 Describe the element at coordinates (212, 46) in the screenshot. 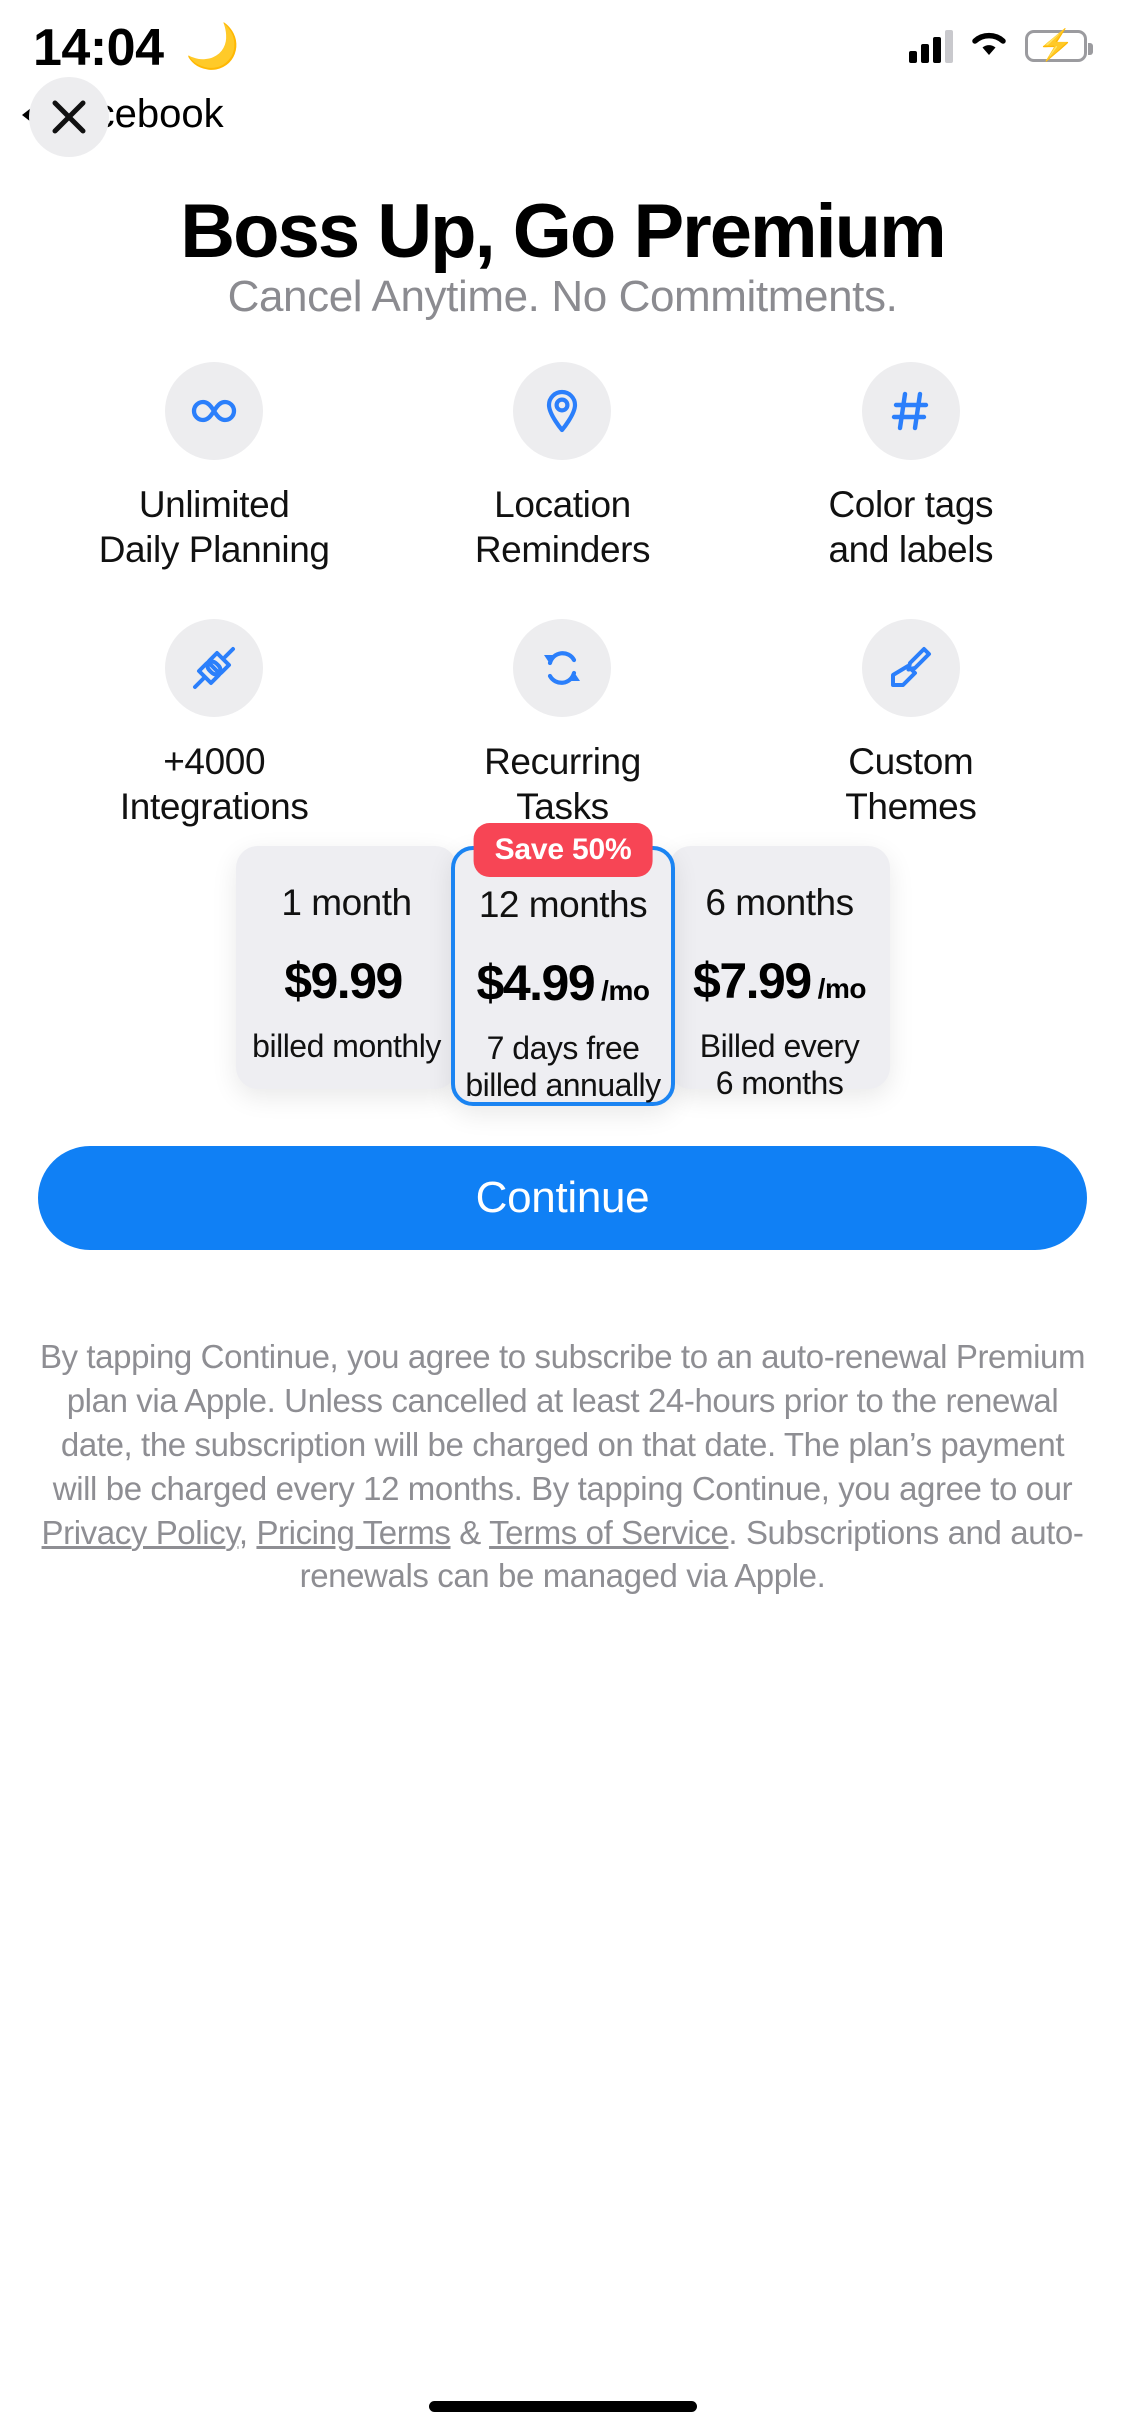

I see `moon-icon: 🌙` at that location.